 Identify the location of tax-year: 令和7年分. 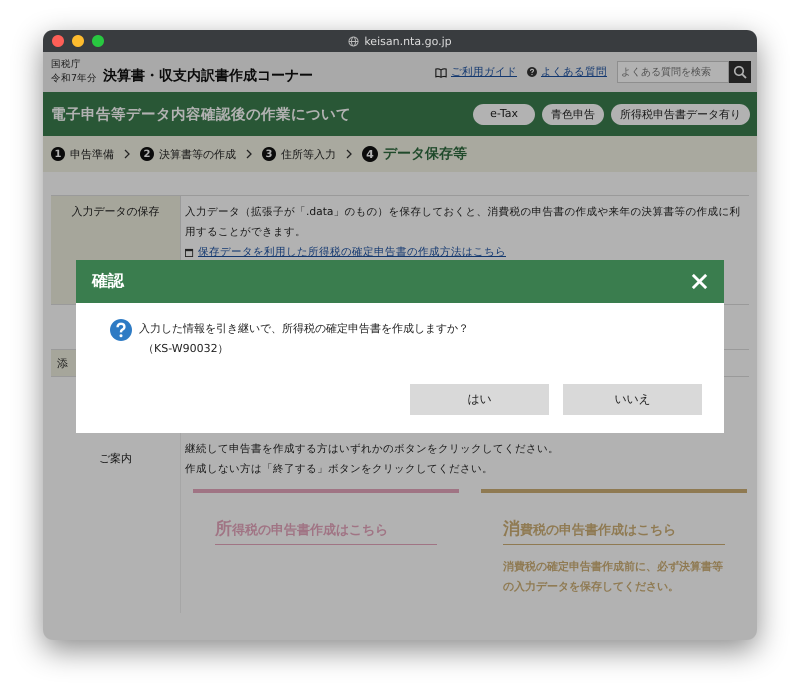
(74, 79).